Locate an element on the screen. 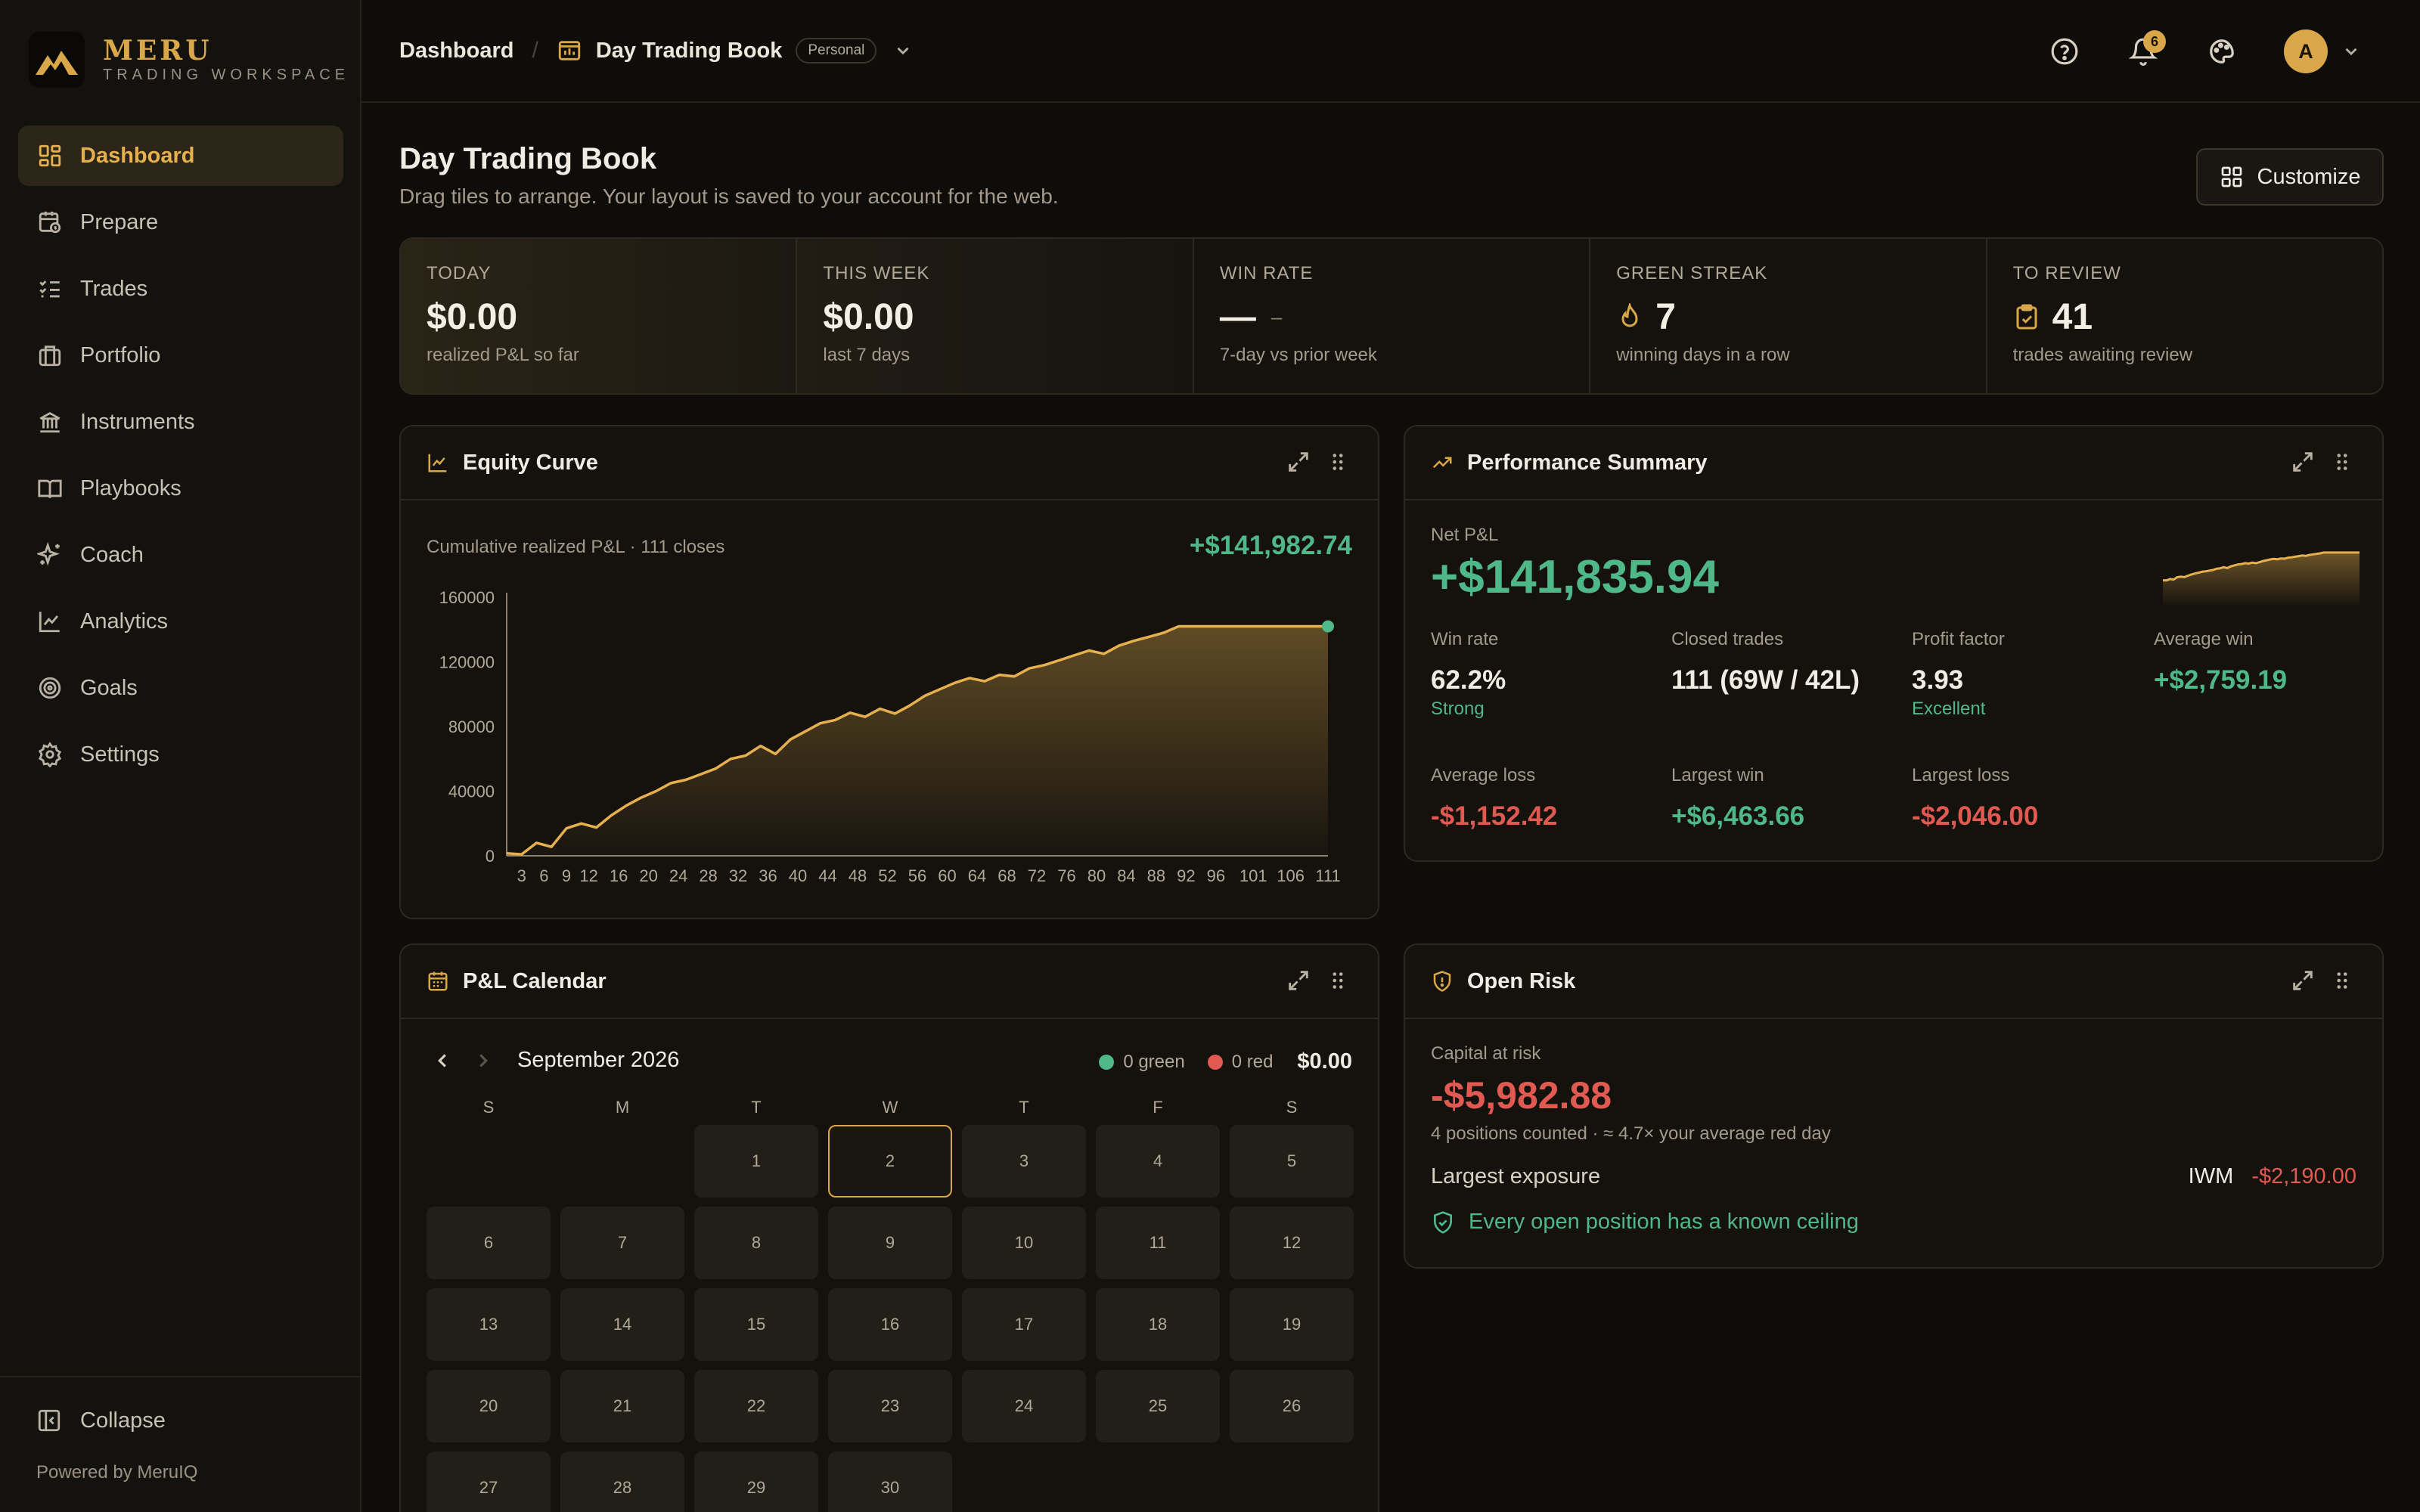 The height and width of the screenshot is (1512, 2420). calendar-day: 3 is located at coordinates (1024, 1161).